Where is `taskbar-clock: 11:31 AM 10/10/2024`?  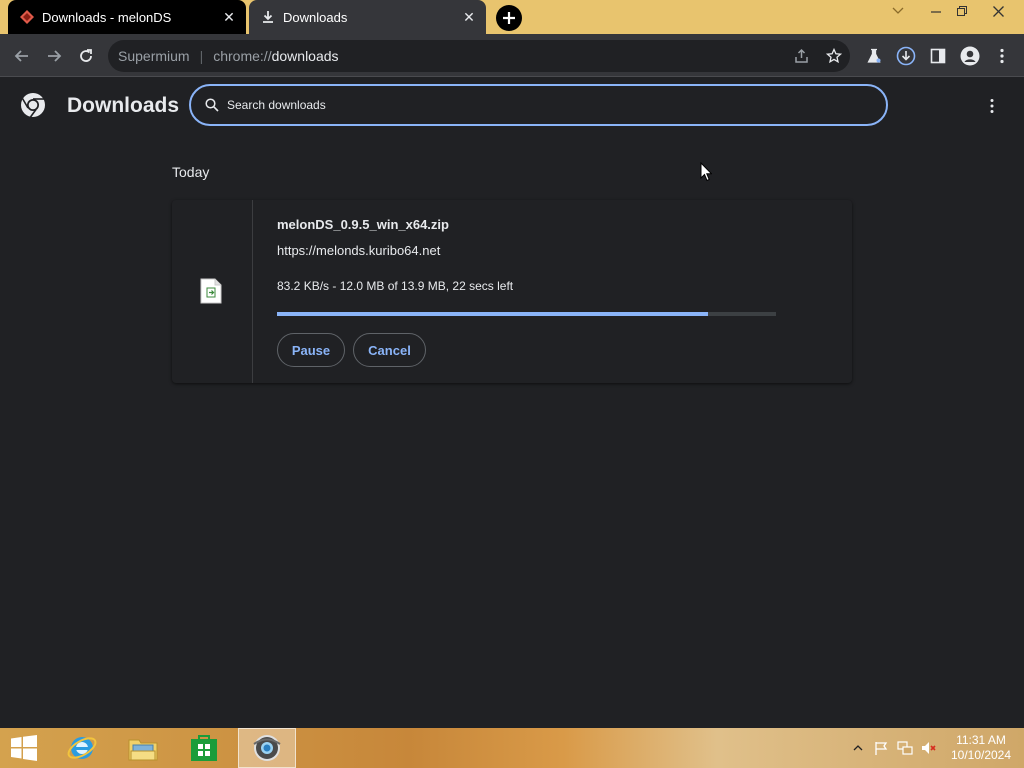
taskbar-clock: 11:31 AM 10/10/2024 is located at coordinates (981, 748).